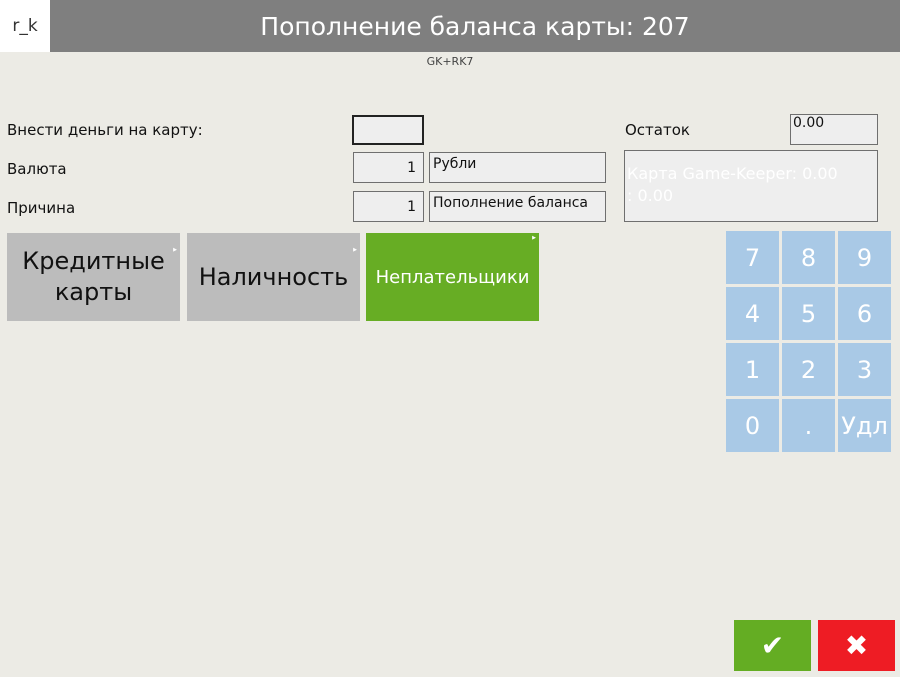  What do you see at coordinates (808, 369) in the screenshot?
I see `key-2: 2` at bounding box center [808, 369].